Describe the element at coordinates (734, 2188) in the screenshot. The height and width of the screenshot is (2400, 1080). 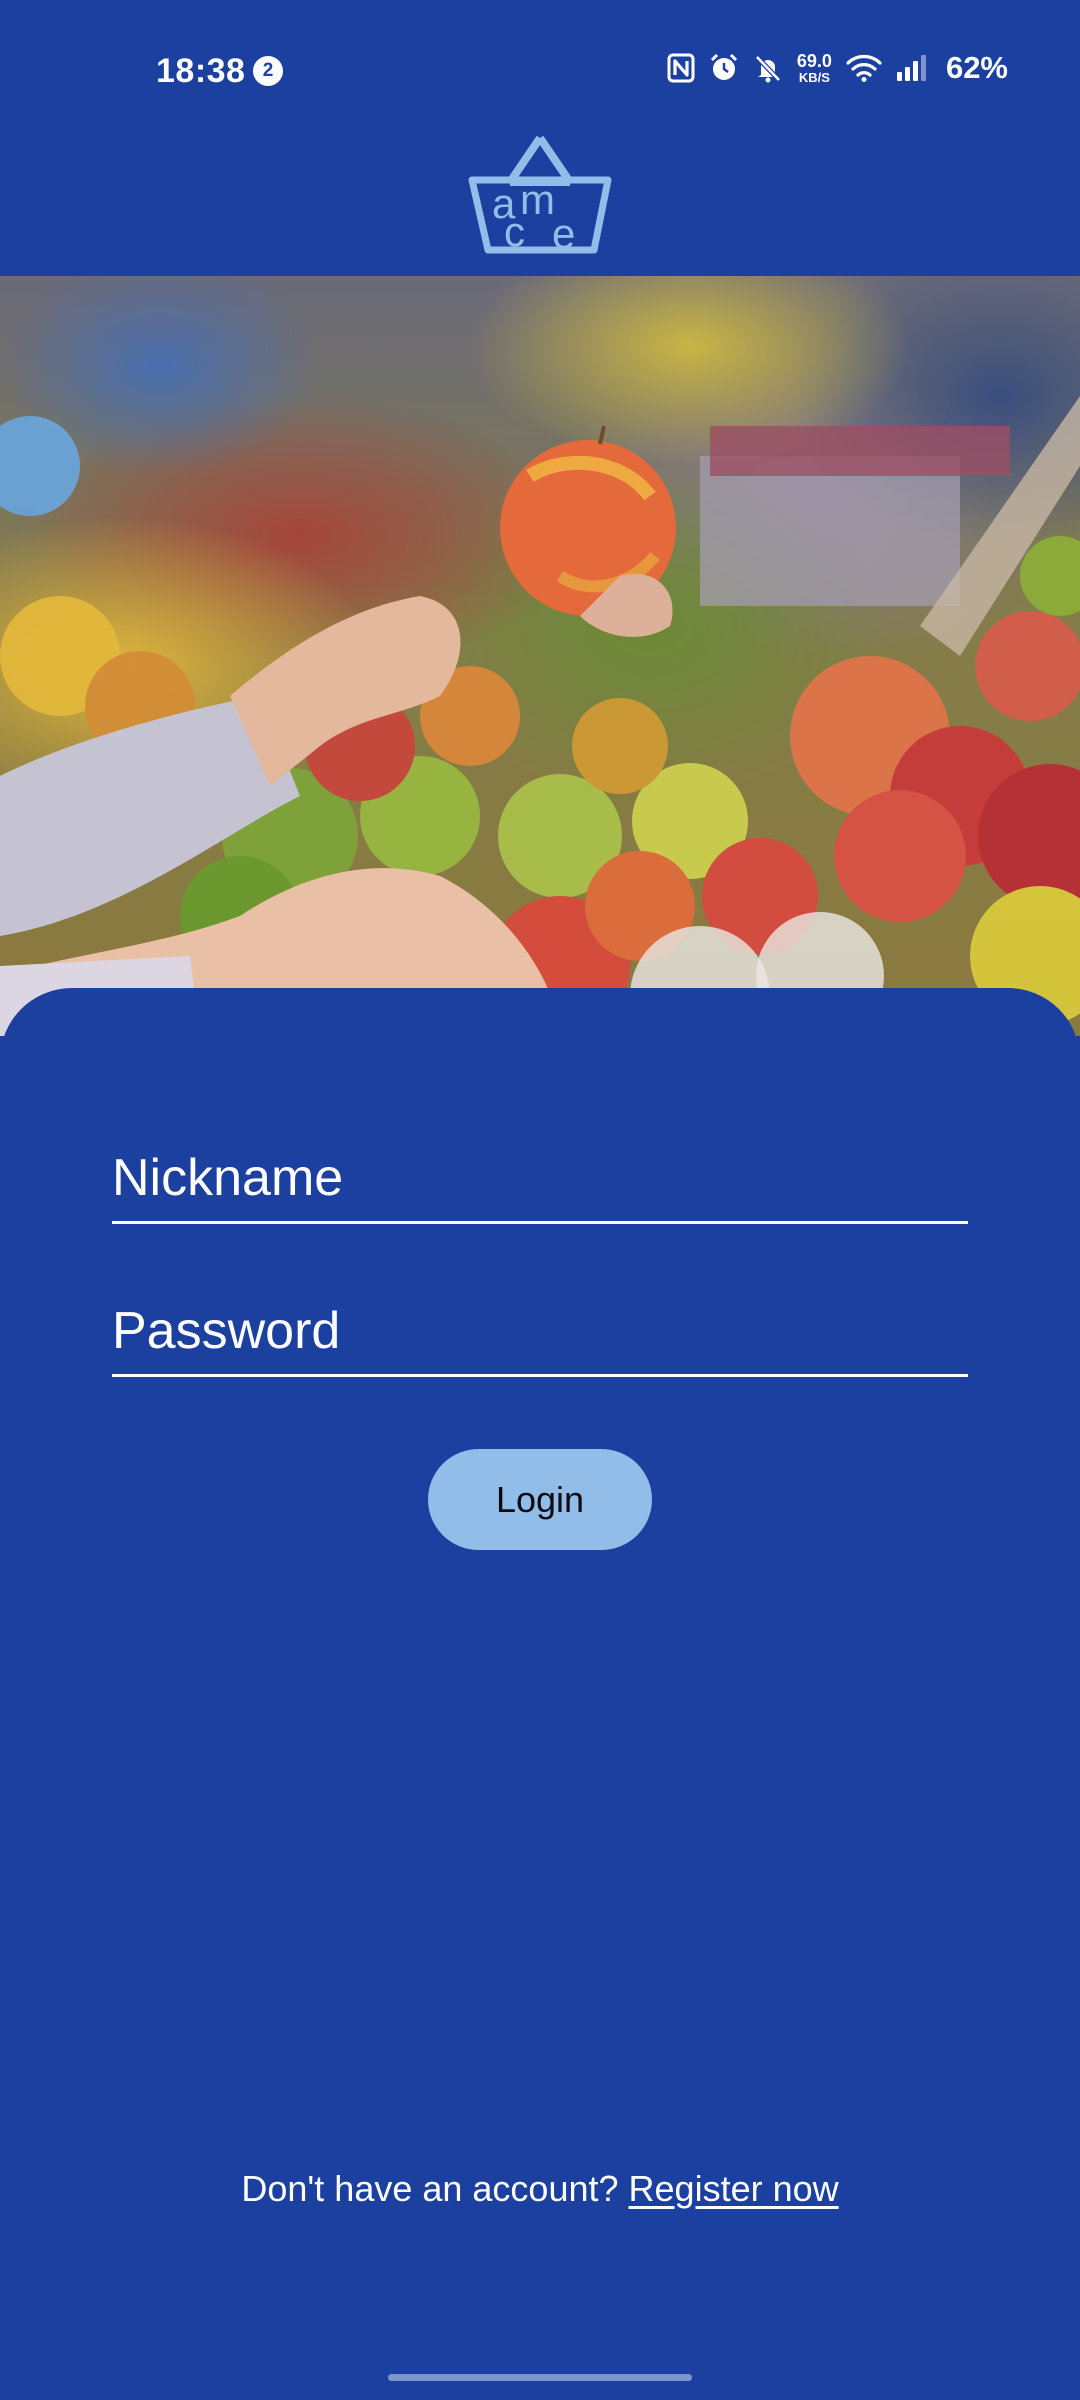
I see `register-now-link: Register now` at that location.